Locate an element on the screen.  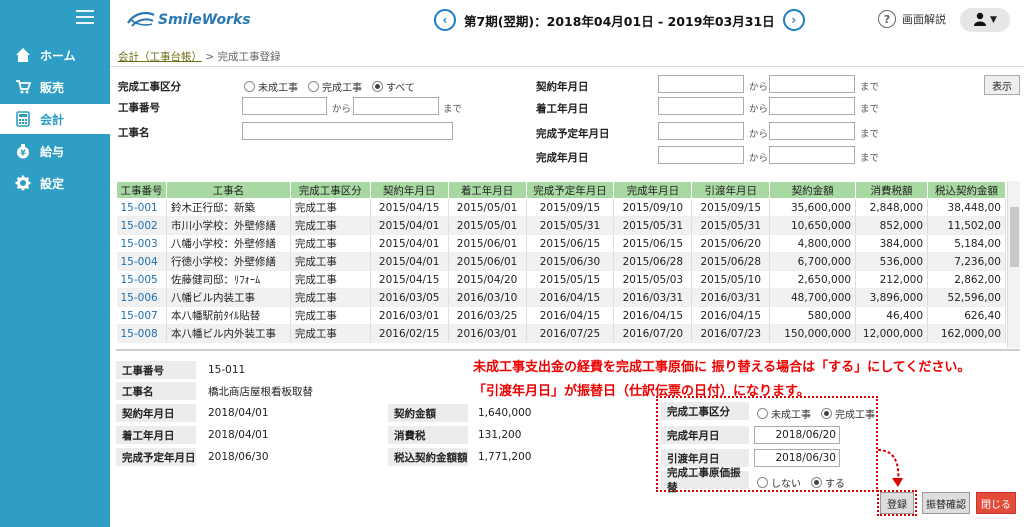
detail-kansei-input: 2018/06/20 is located at coordinates (797, 435).